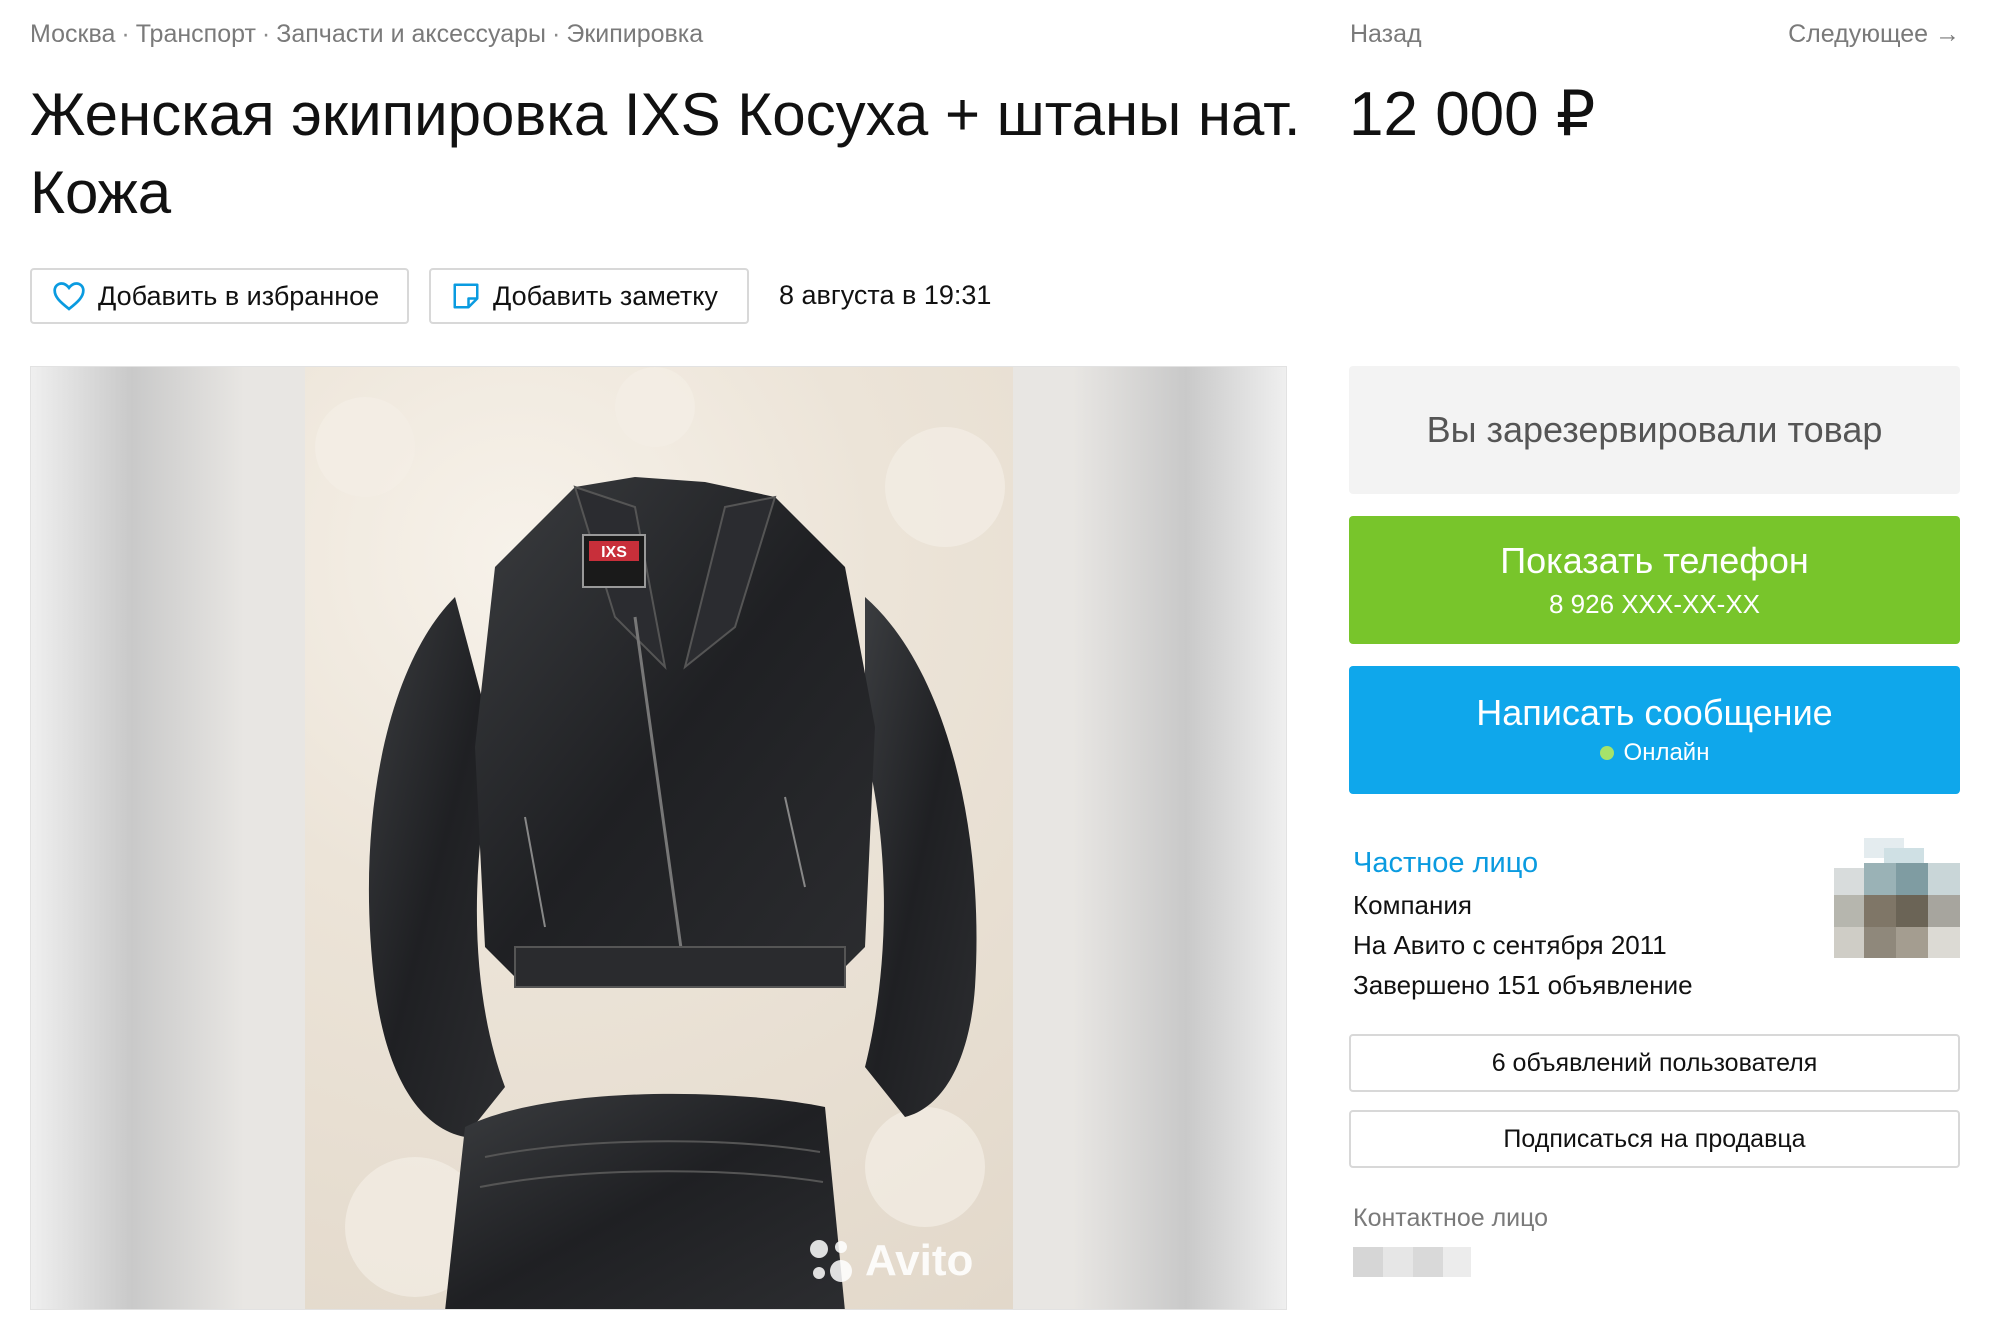  What do you see at coordinates (1654, 1063) in the screenshot?
I see `user-ads-button: 6 объявлений пользователя` at bounding box center [1654, 1063].